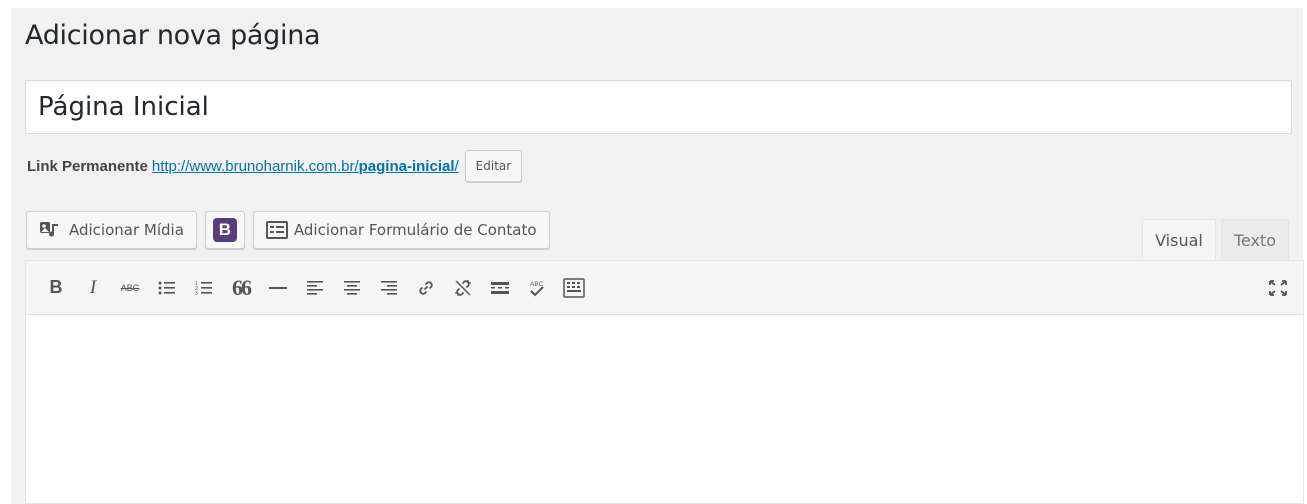 This screenshot has height=504, width=1307. Describe the element at coordinates (255, 166) in the screenshot. I see `permalink-url-prefix: http://www.brunoharnik.com.br/` at that location.